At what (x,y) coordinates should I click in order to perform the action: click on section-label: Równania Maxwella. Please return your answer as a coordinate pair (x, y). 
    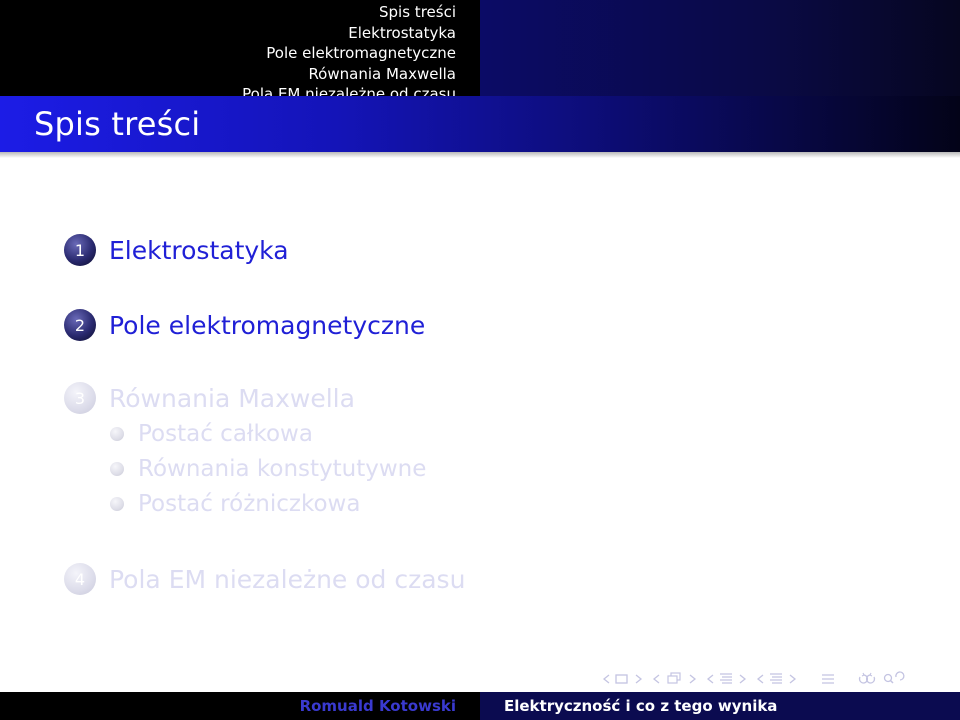
    Looking at the image, I should click on (232, 398).